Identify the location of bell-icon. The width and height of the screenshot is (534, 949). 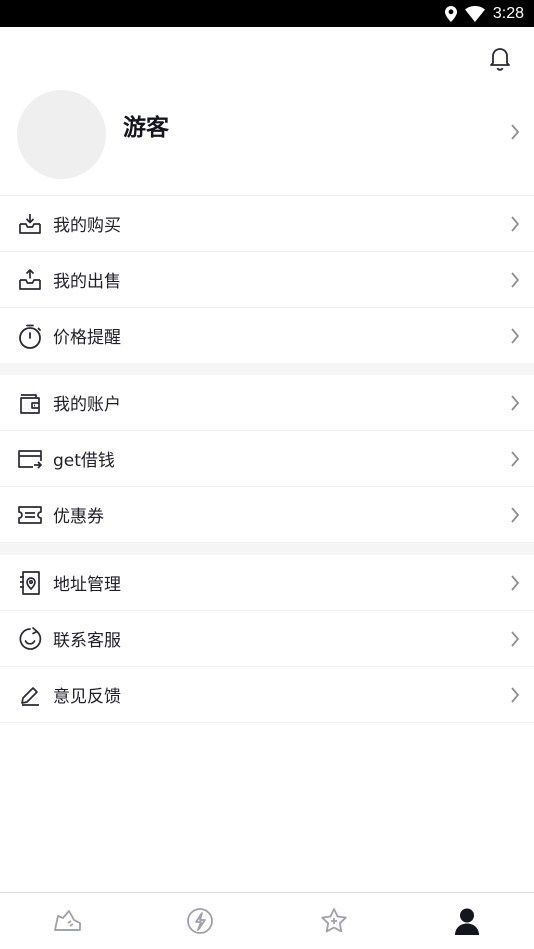
(500, 59).